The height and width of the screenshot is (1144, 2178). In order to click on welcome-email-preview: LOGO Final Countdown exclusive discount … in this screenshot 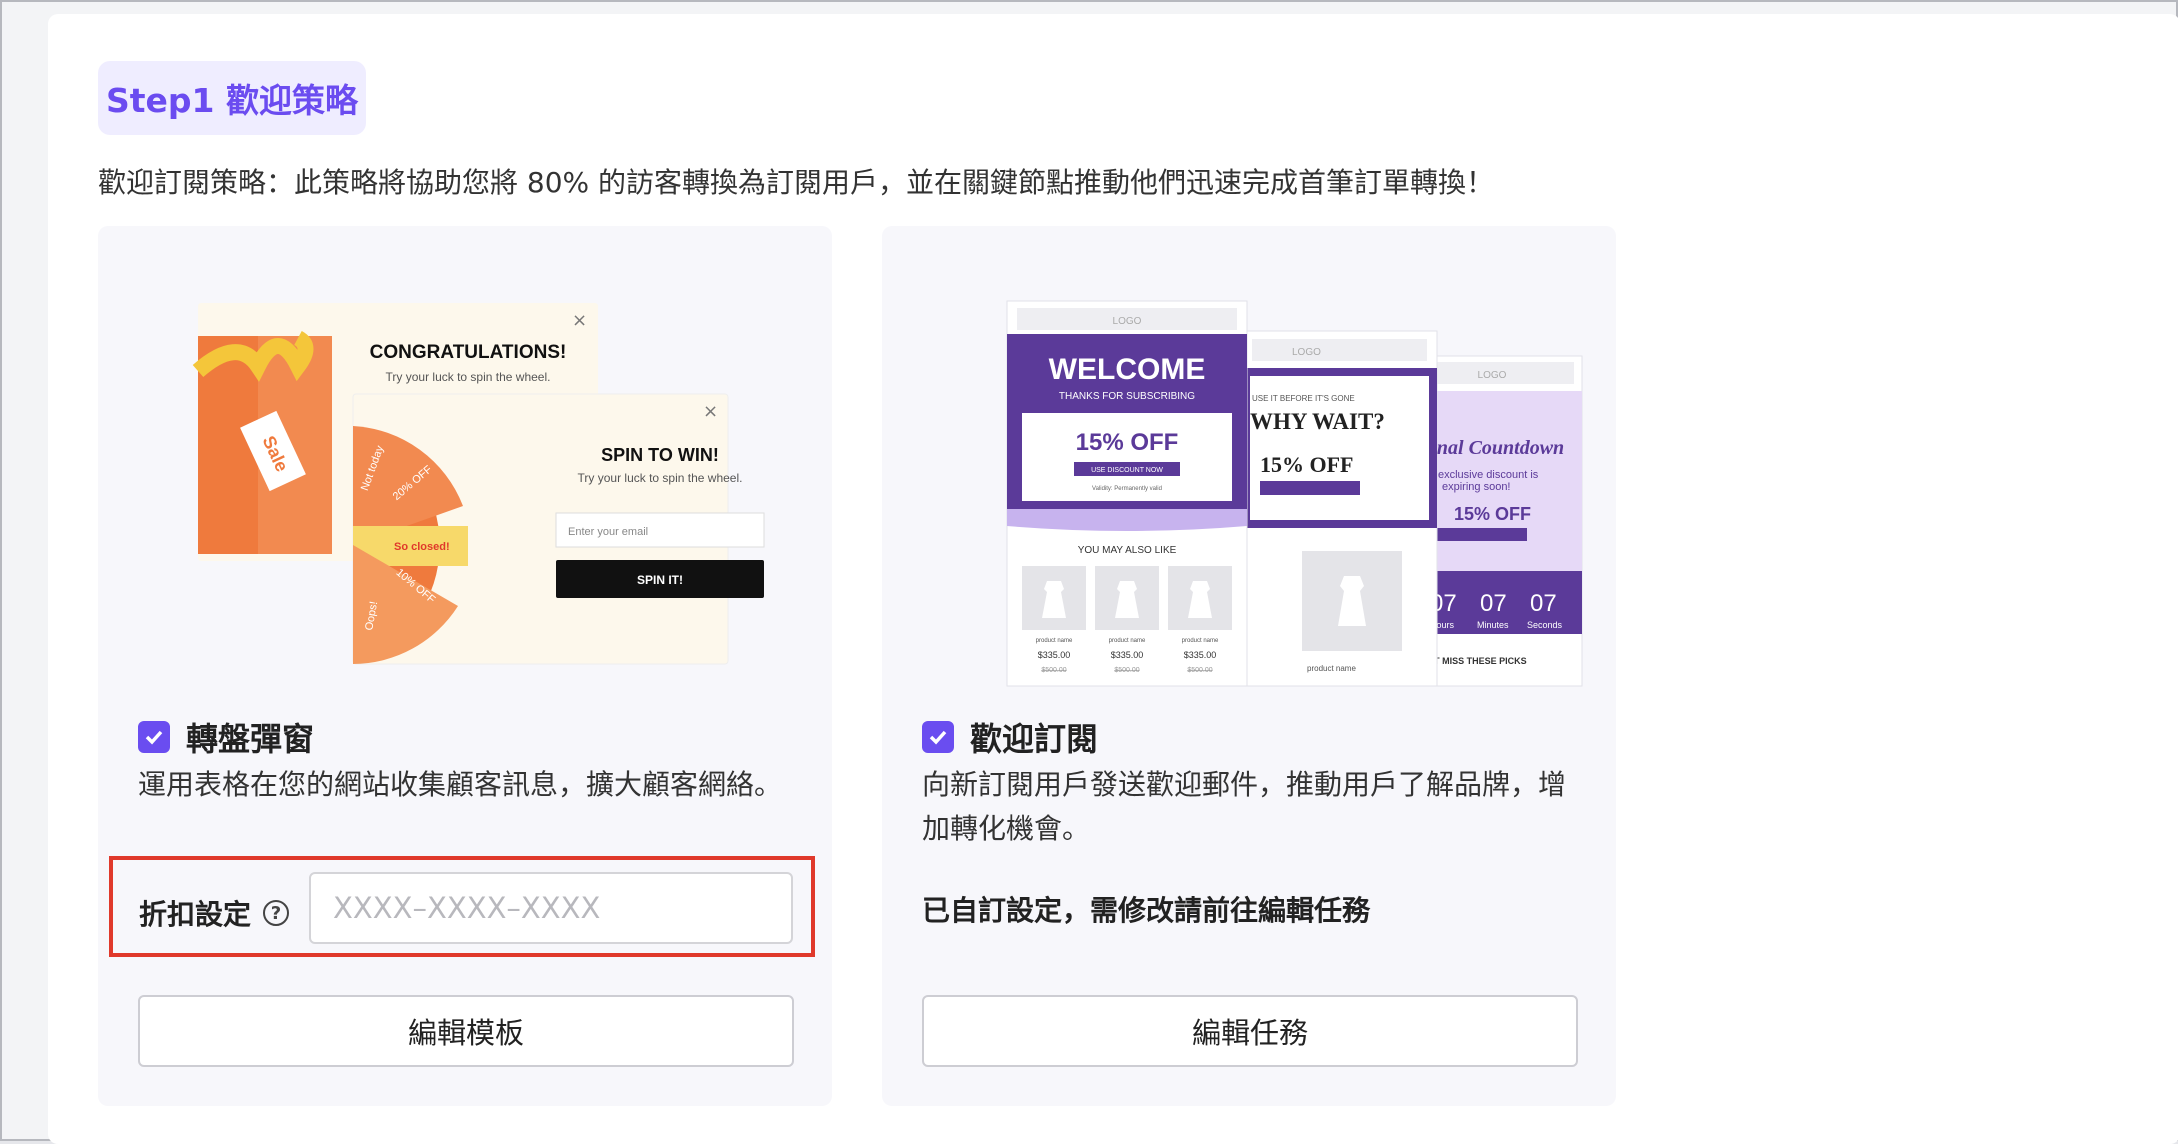, I will do `click(1294, 493)`.